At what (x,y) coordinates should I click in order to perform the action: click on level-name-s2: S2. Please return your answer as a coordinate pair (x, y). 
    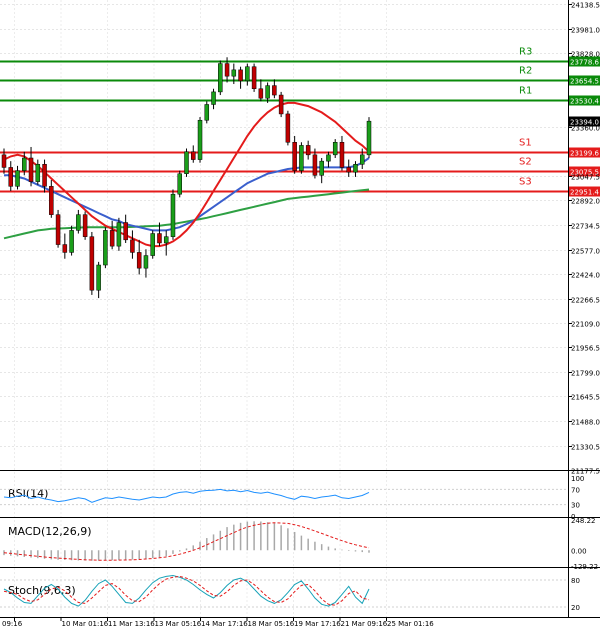
    Looking at the image, I should click on (525, 162).